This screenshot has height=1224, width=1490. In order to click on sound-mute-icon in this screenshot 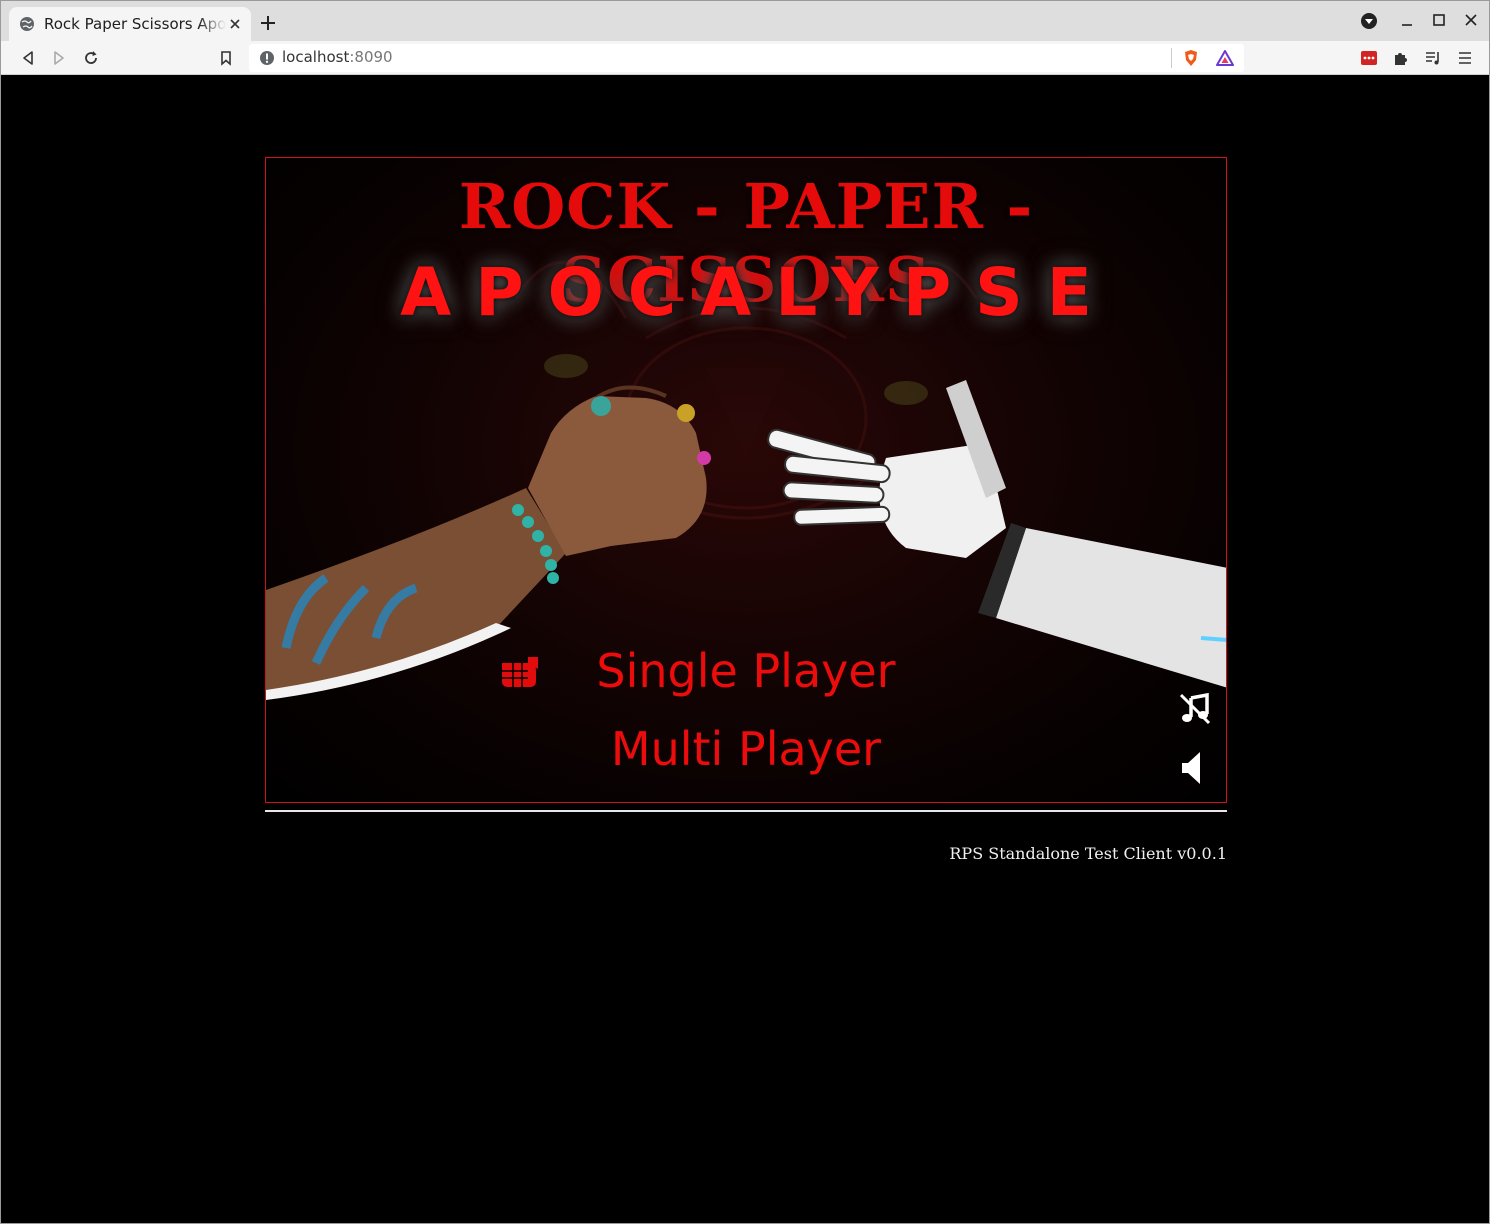, I will do `click(1193, 768)`.